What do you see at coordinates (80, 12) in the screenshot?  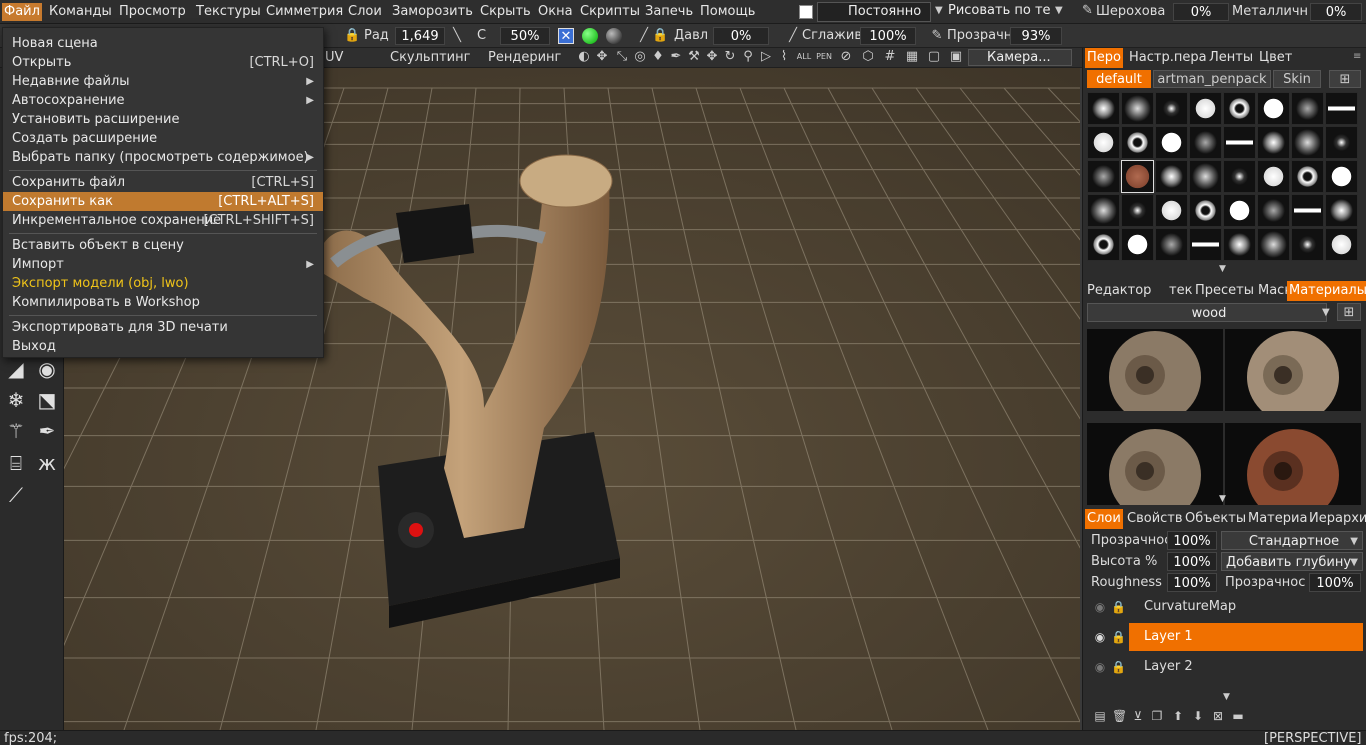 I see `menu-commands: Команды` at bounding box center [80, 12].